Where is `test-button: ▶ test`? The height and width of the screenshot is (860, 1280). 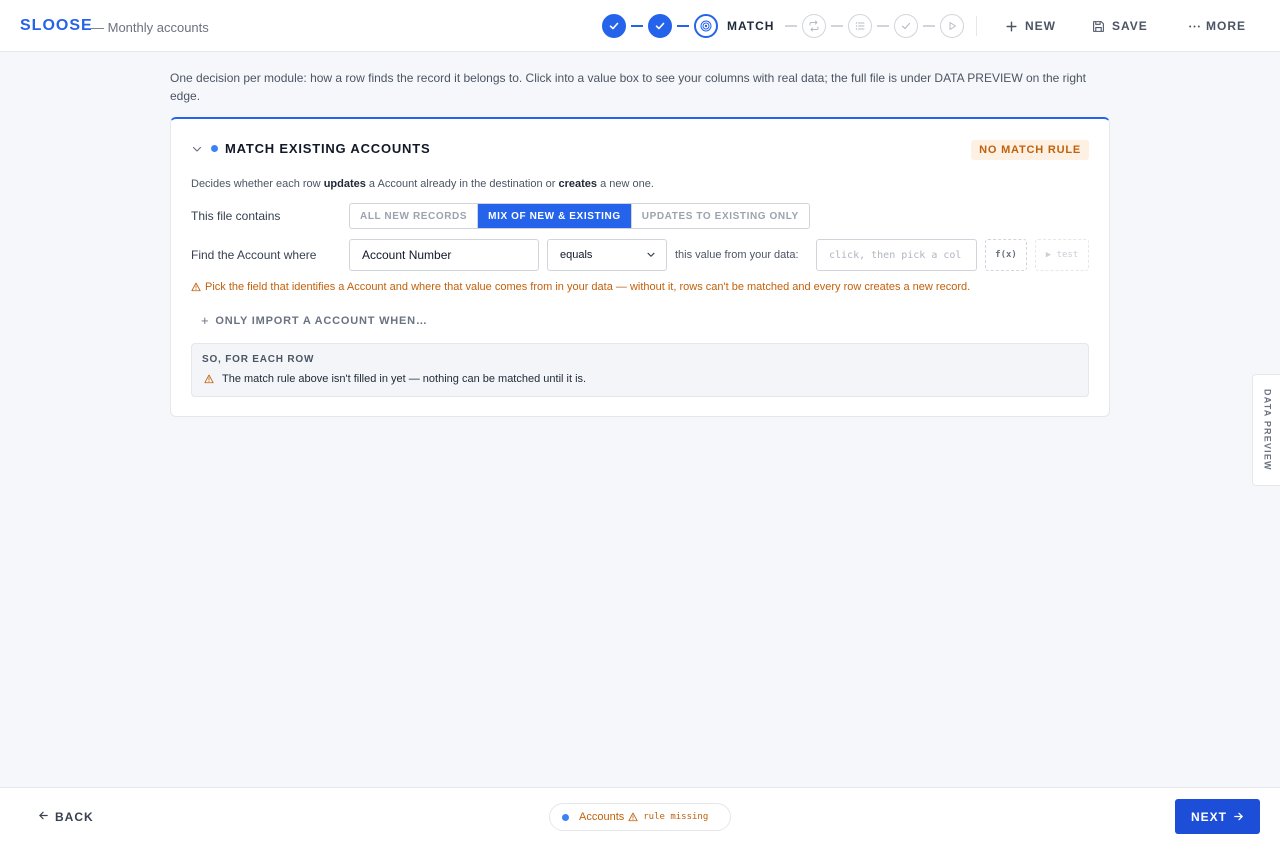
test-button: ▶ test is located at coordinates (1062, 255).